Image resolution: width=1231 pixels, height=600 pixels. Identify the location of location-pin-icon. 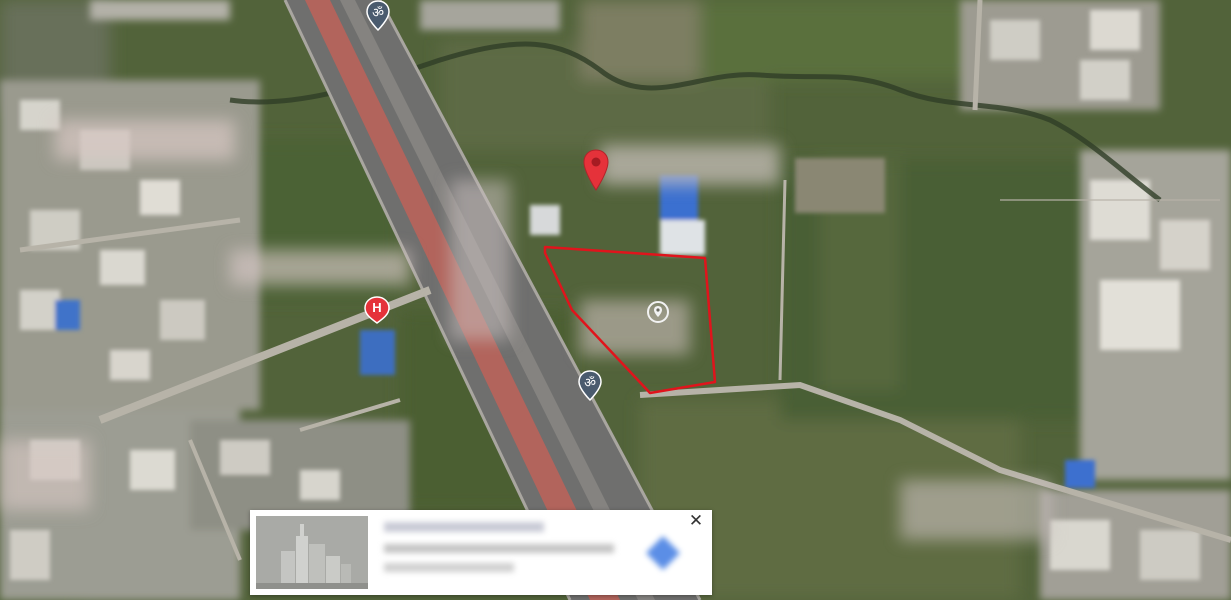
(596, 170).